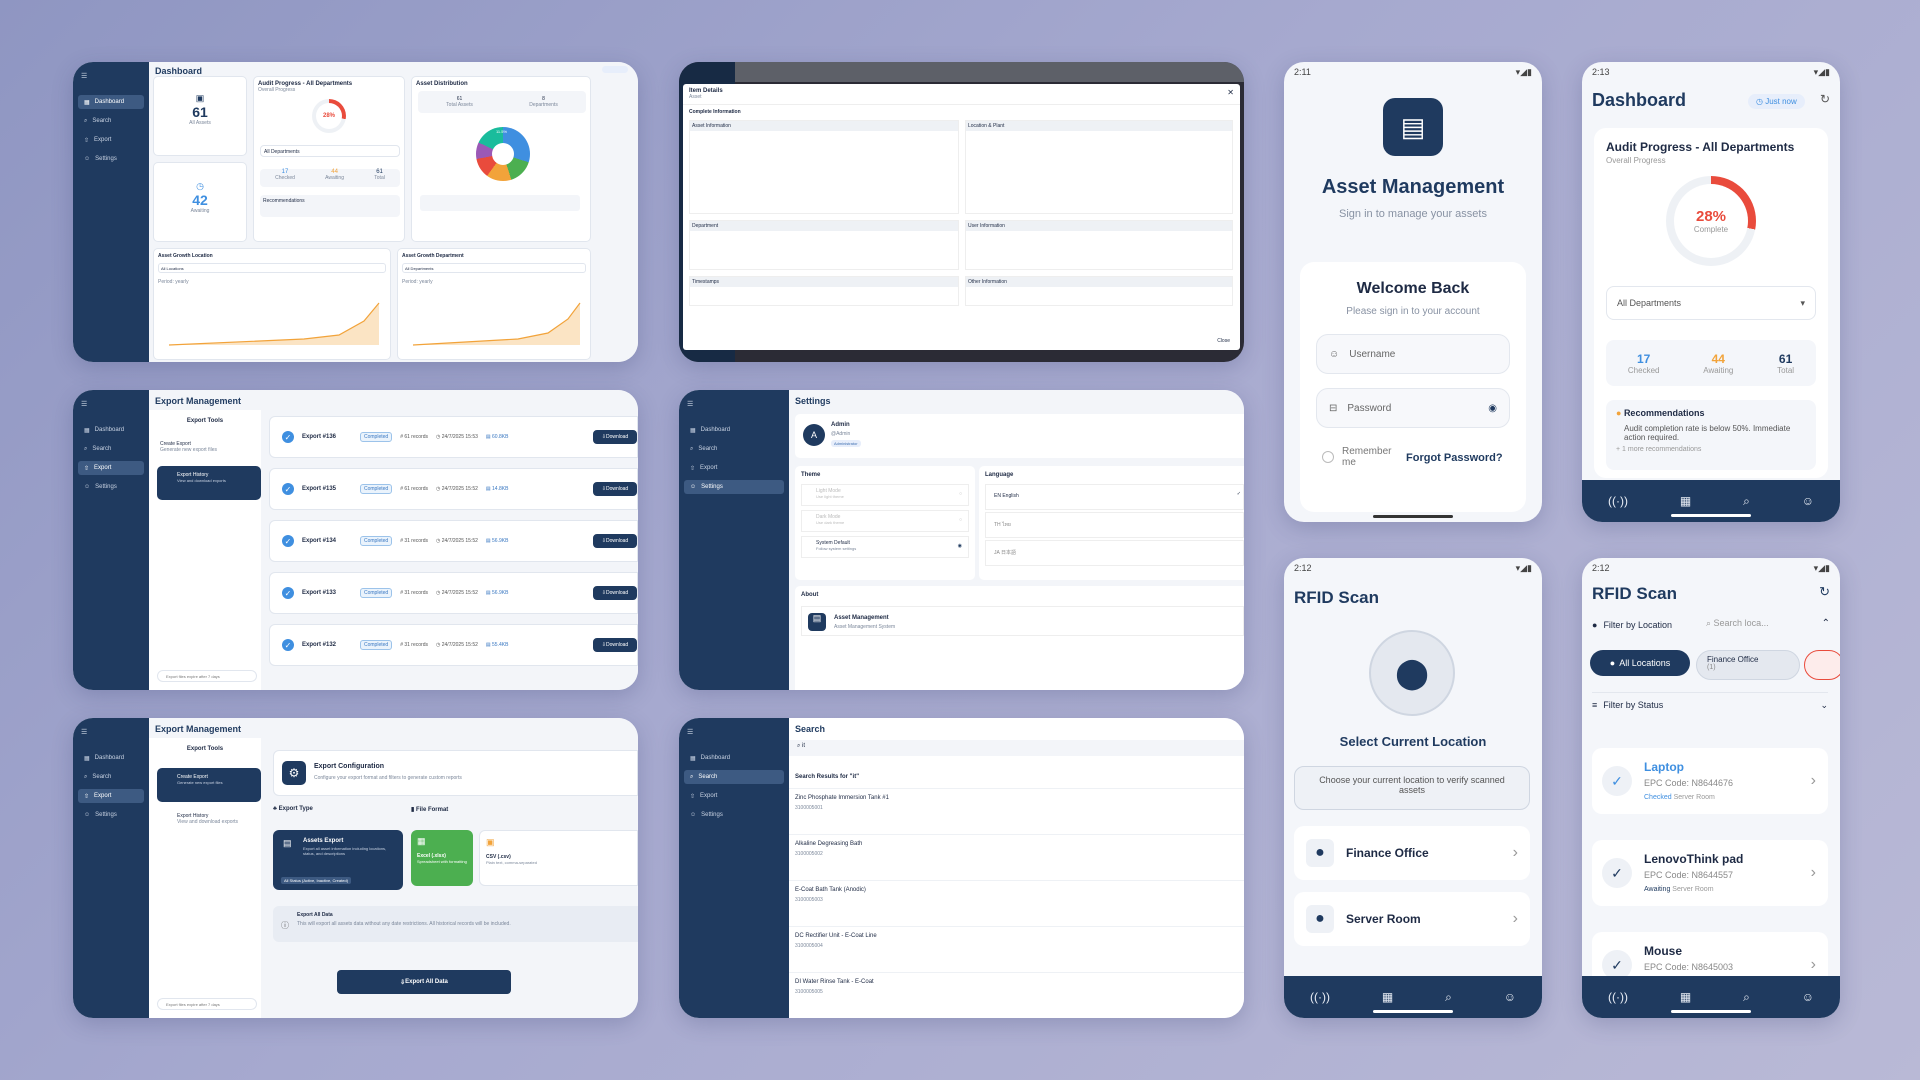 The image size is (1920, 1080). Describe the element at coordinates (1694, 859) in the screenshot. I see `asset-name: LenovoThink pad` at that location.